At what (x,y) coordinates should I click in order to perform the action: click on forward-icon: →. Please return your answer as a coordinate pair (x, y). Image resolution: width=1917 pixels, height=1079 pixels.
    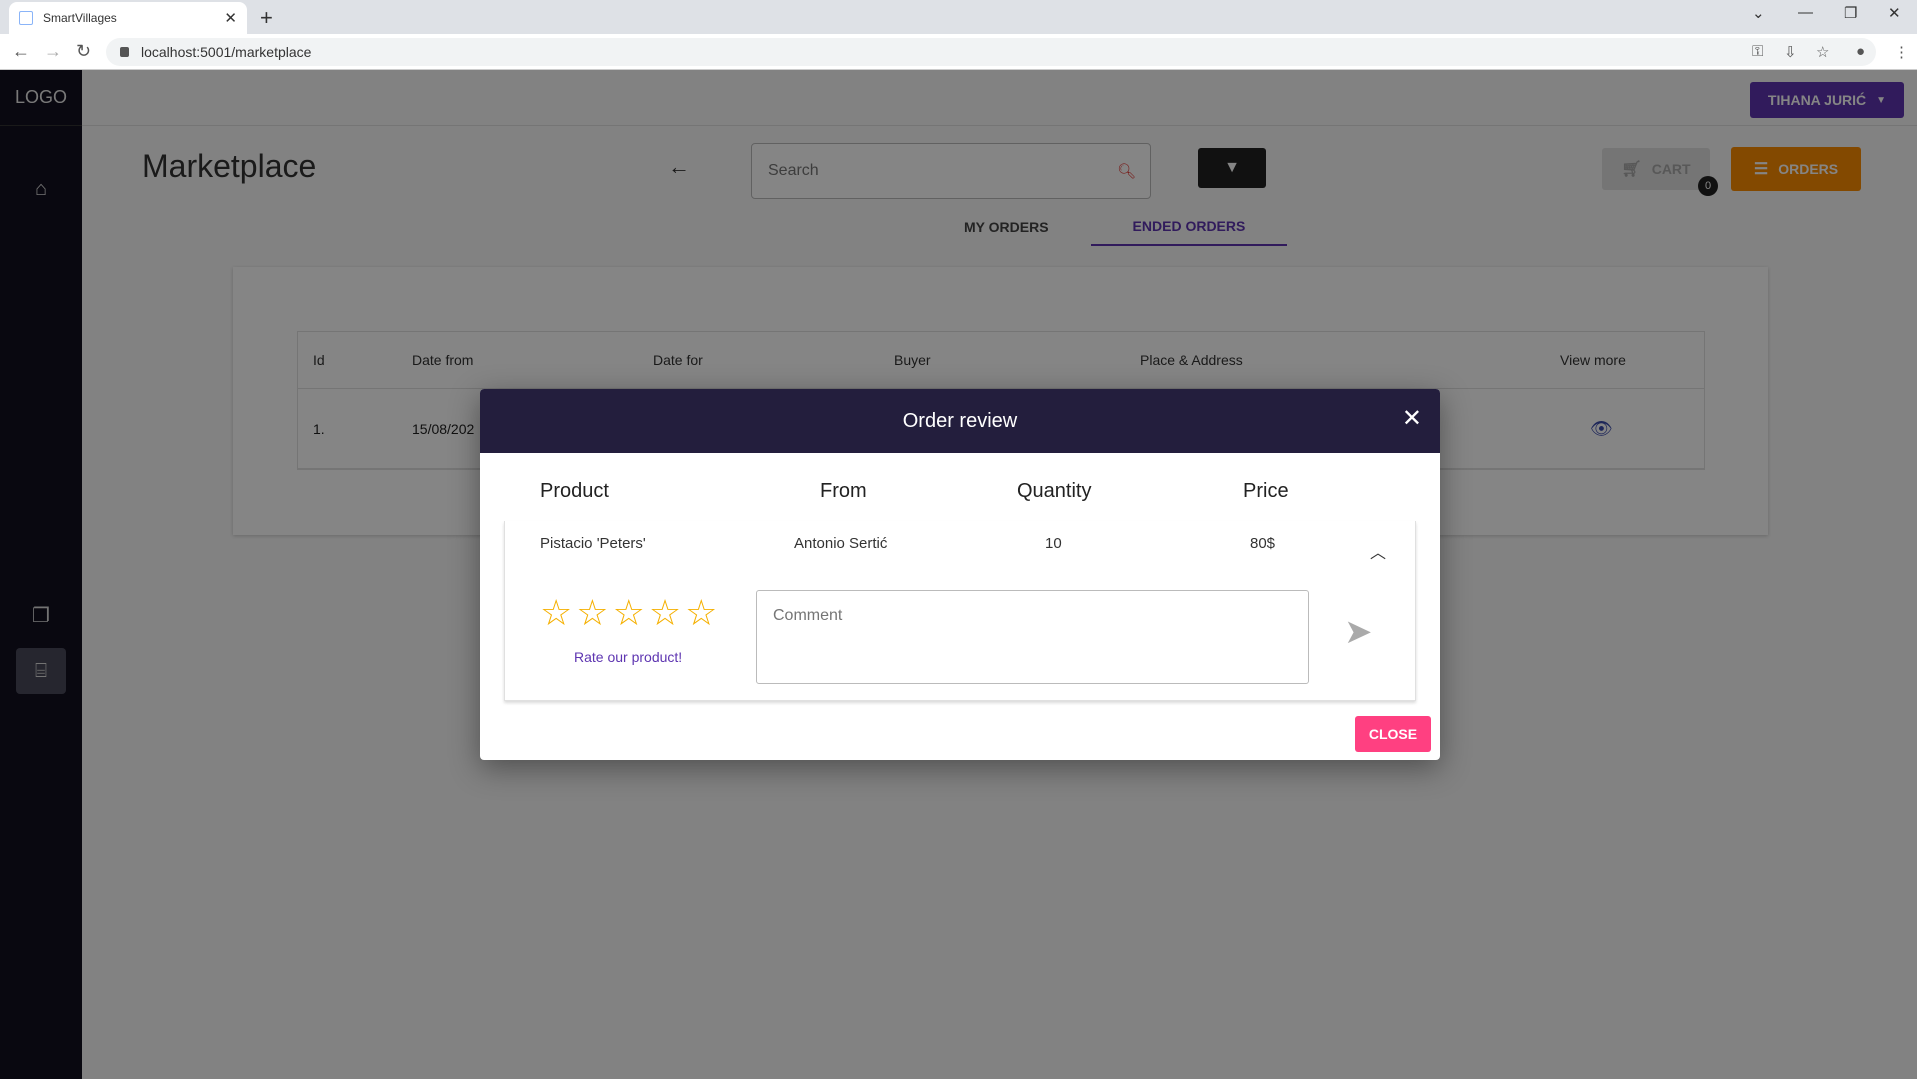
    Looking at the image, I should click on (53, 51).